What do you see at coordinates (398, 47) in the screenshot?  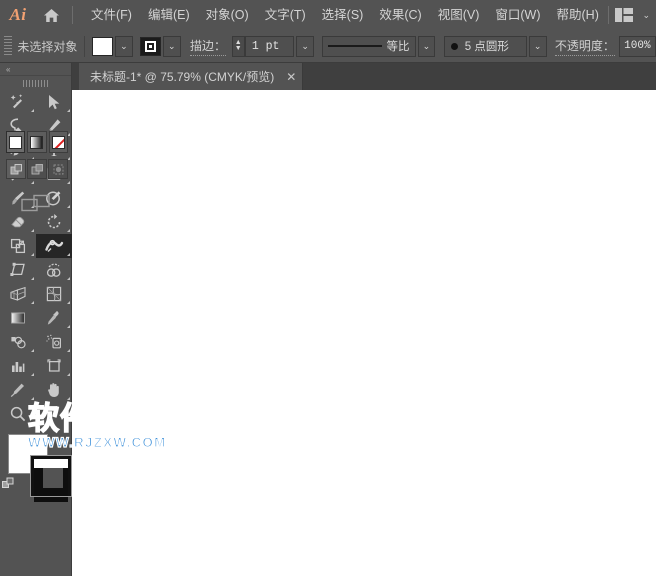 I see `stroke-profile-label: 等比` at bounding box center [398, 47].